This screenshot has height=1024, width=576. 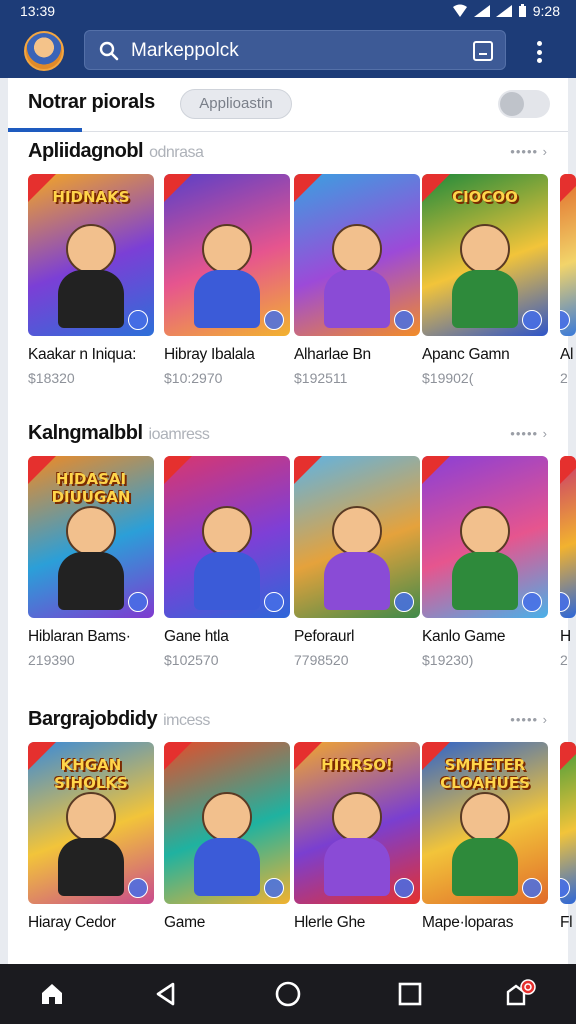 What do you see at coordinates (82, 354) in the screenshot?
I see `app-name: Kaakar n Iniqua:` at bounding box center [82, 354].